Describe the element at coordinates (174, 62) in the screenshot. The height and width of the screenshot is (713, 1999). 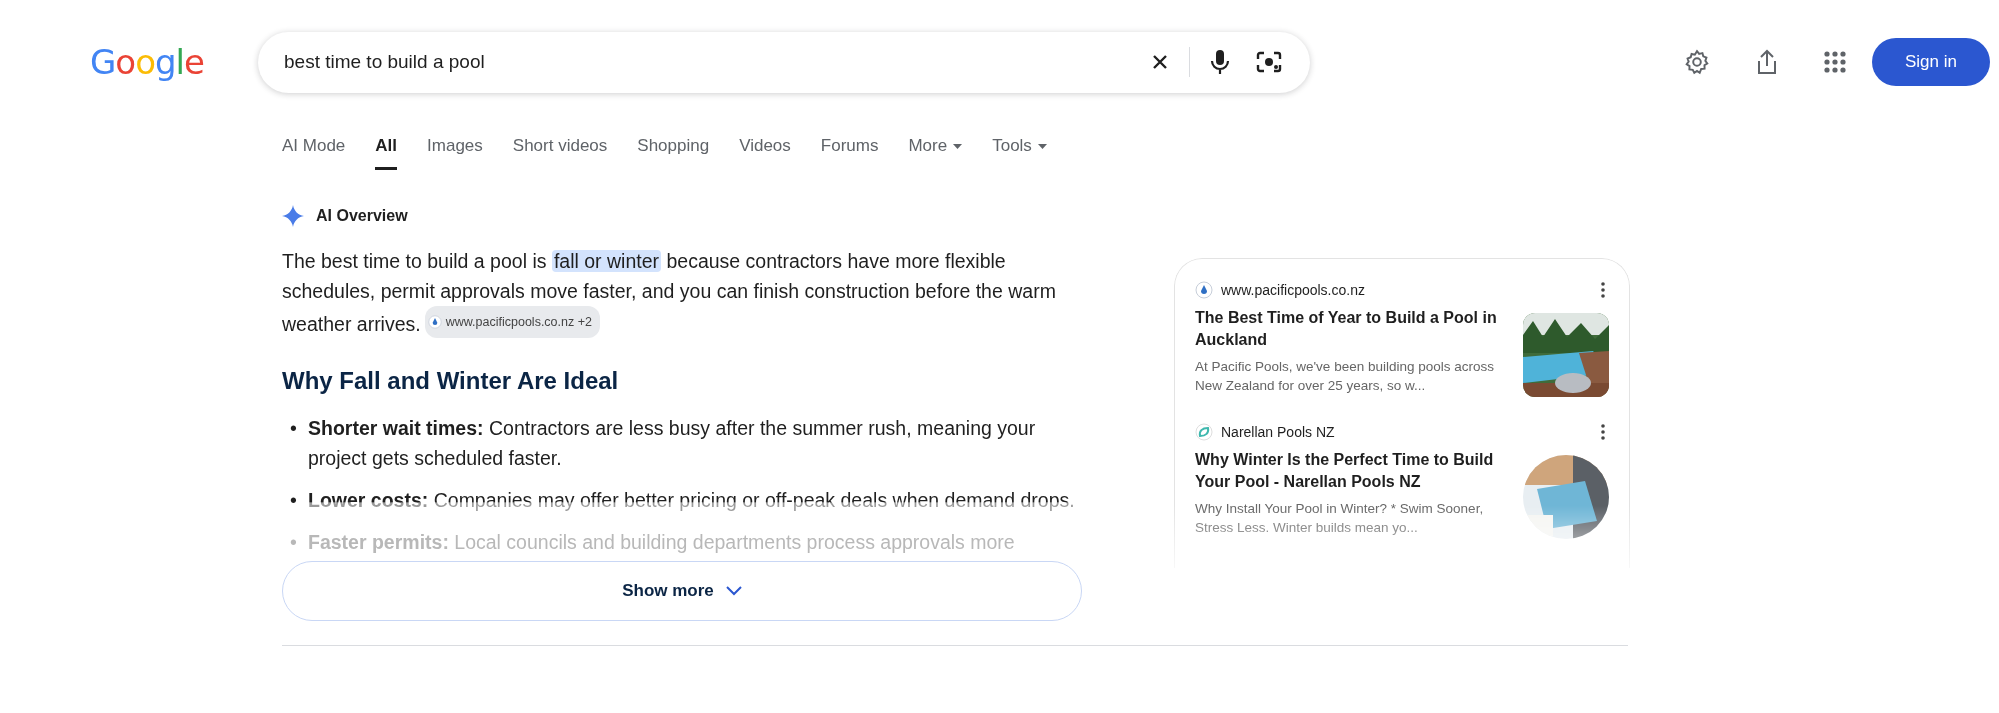
I see `google-logo: Google` at that location.